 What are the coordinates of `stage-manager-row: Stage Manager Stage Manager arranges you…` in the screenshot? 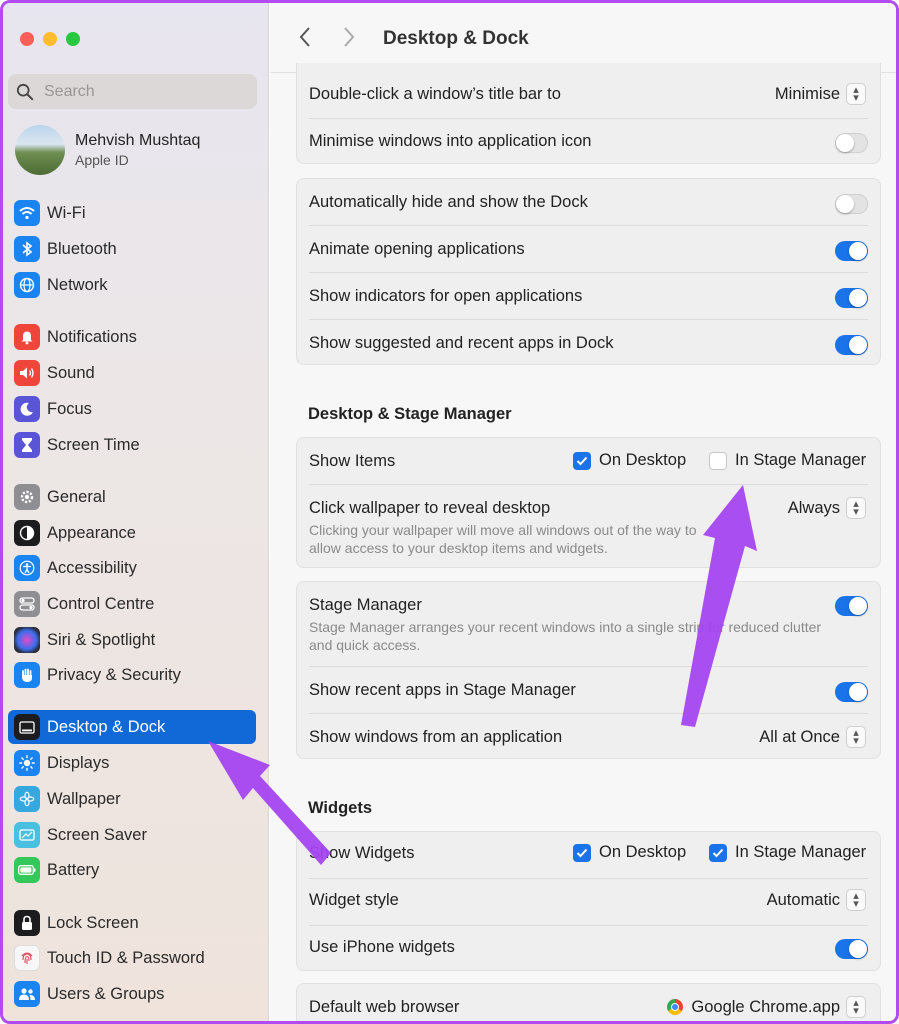 It's located at (588, 627).